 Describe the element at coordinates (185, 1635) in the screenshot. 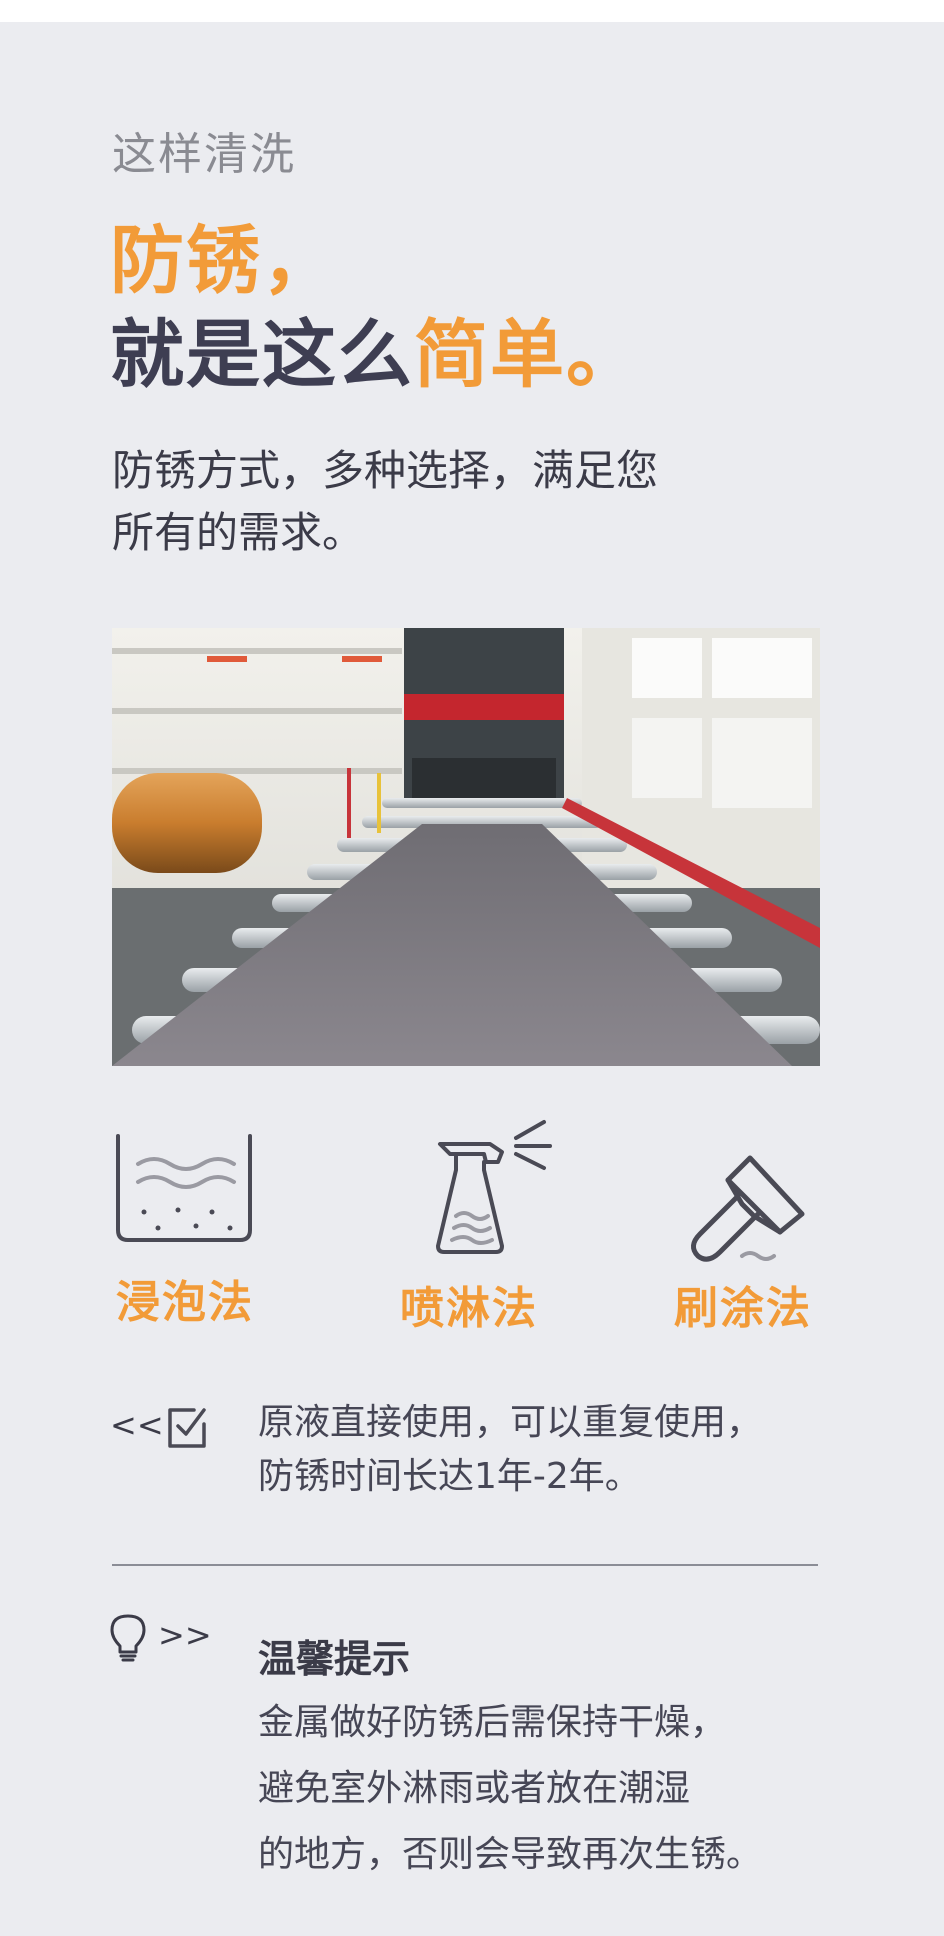

I see `right-arrows: >>` at that location.